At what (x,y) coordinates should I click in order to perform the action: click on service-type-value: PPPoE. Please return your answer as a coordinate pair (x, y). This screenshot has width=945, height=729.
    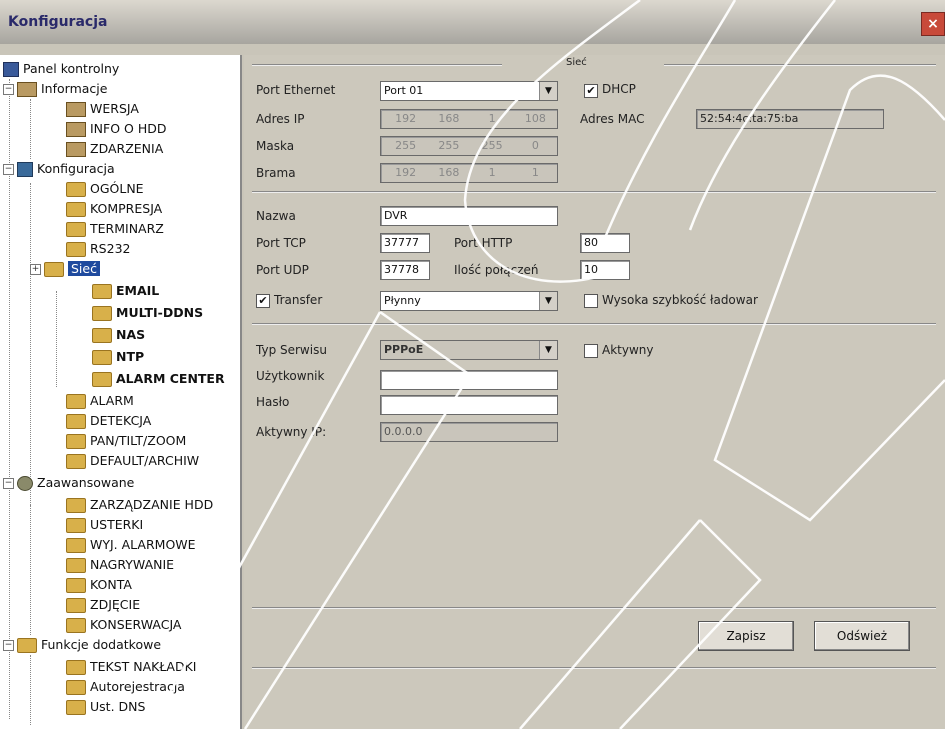
    Looking at the image, I should click on (404, 349).